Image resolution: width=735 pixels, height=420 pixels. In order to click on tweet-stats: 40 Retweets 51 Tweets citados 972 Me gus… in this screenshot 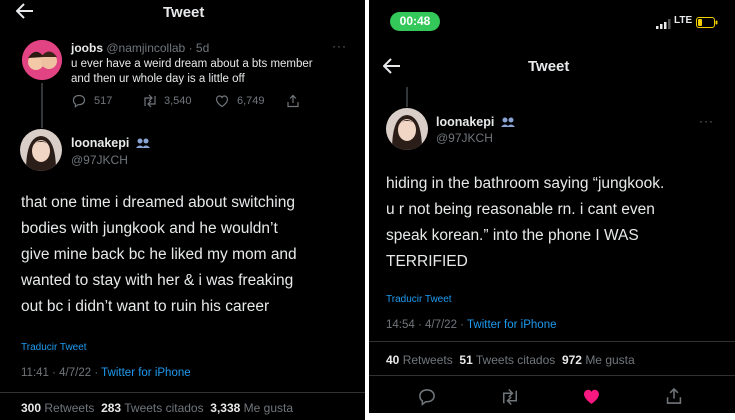, I will do `click(510, 360)`.